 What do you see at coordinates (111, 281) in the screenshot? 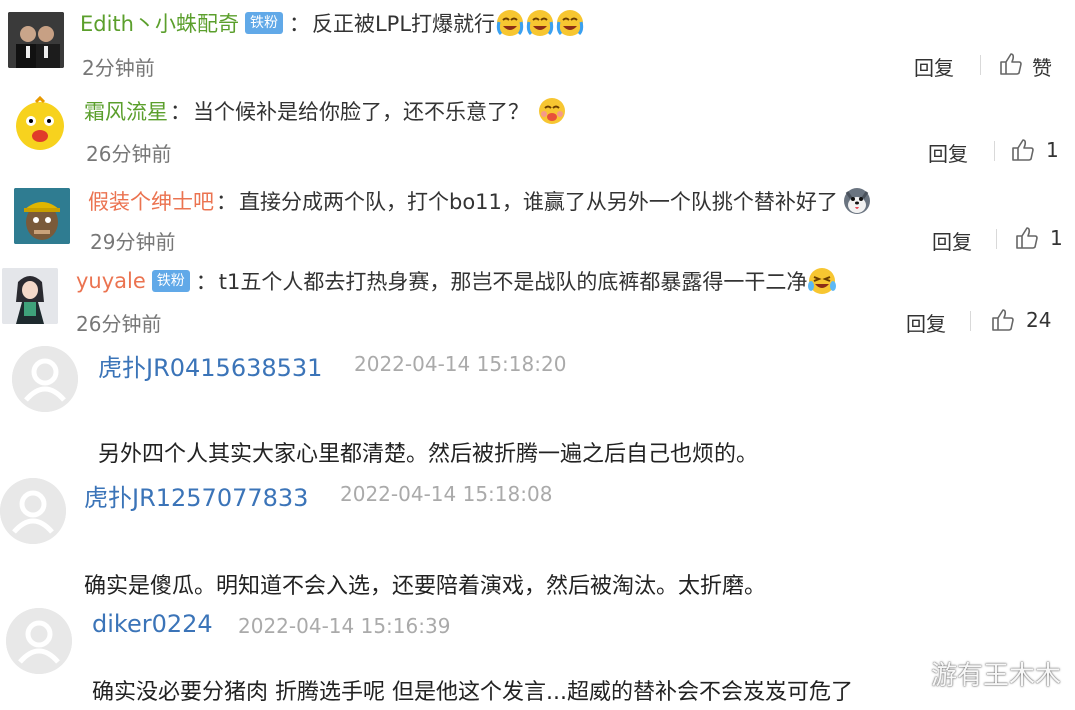
I see `username: yuyale` at bounding box center [111, 281].